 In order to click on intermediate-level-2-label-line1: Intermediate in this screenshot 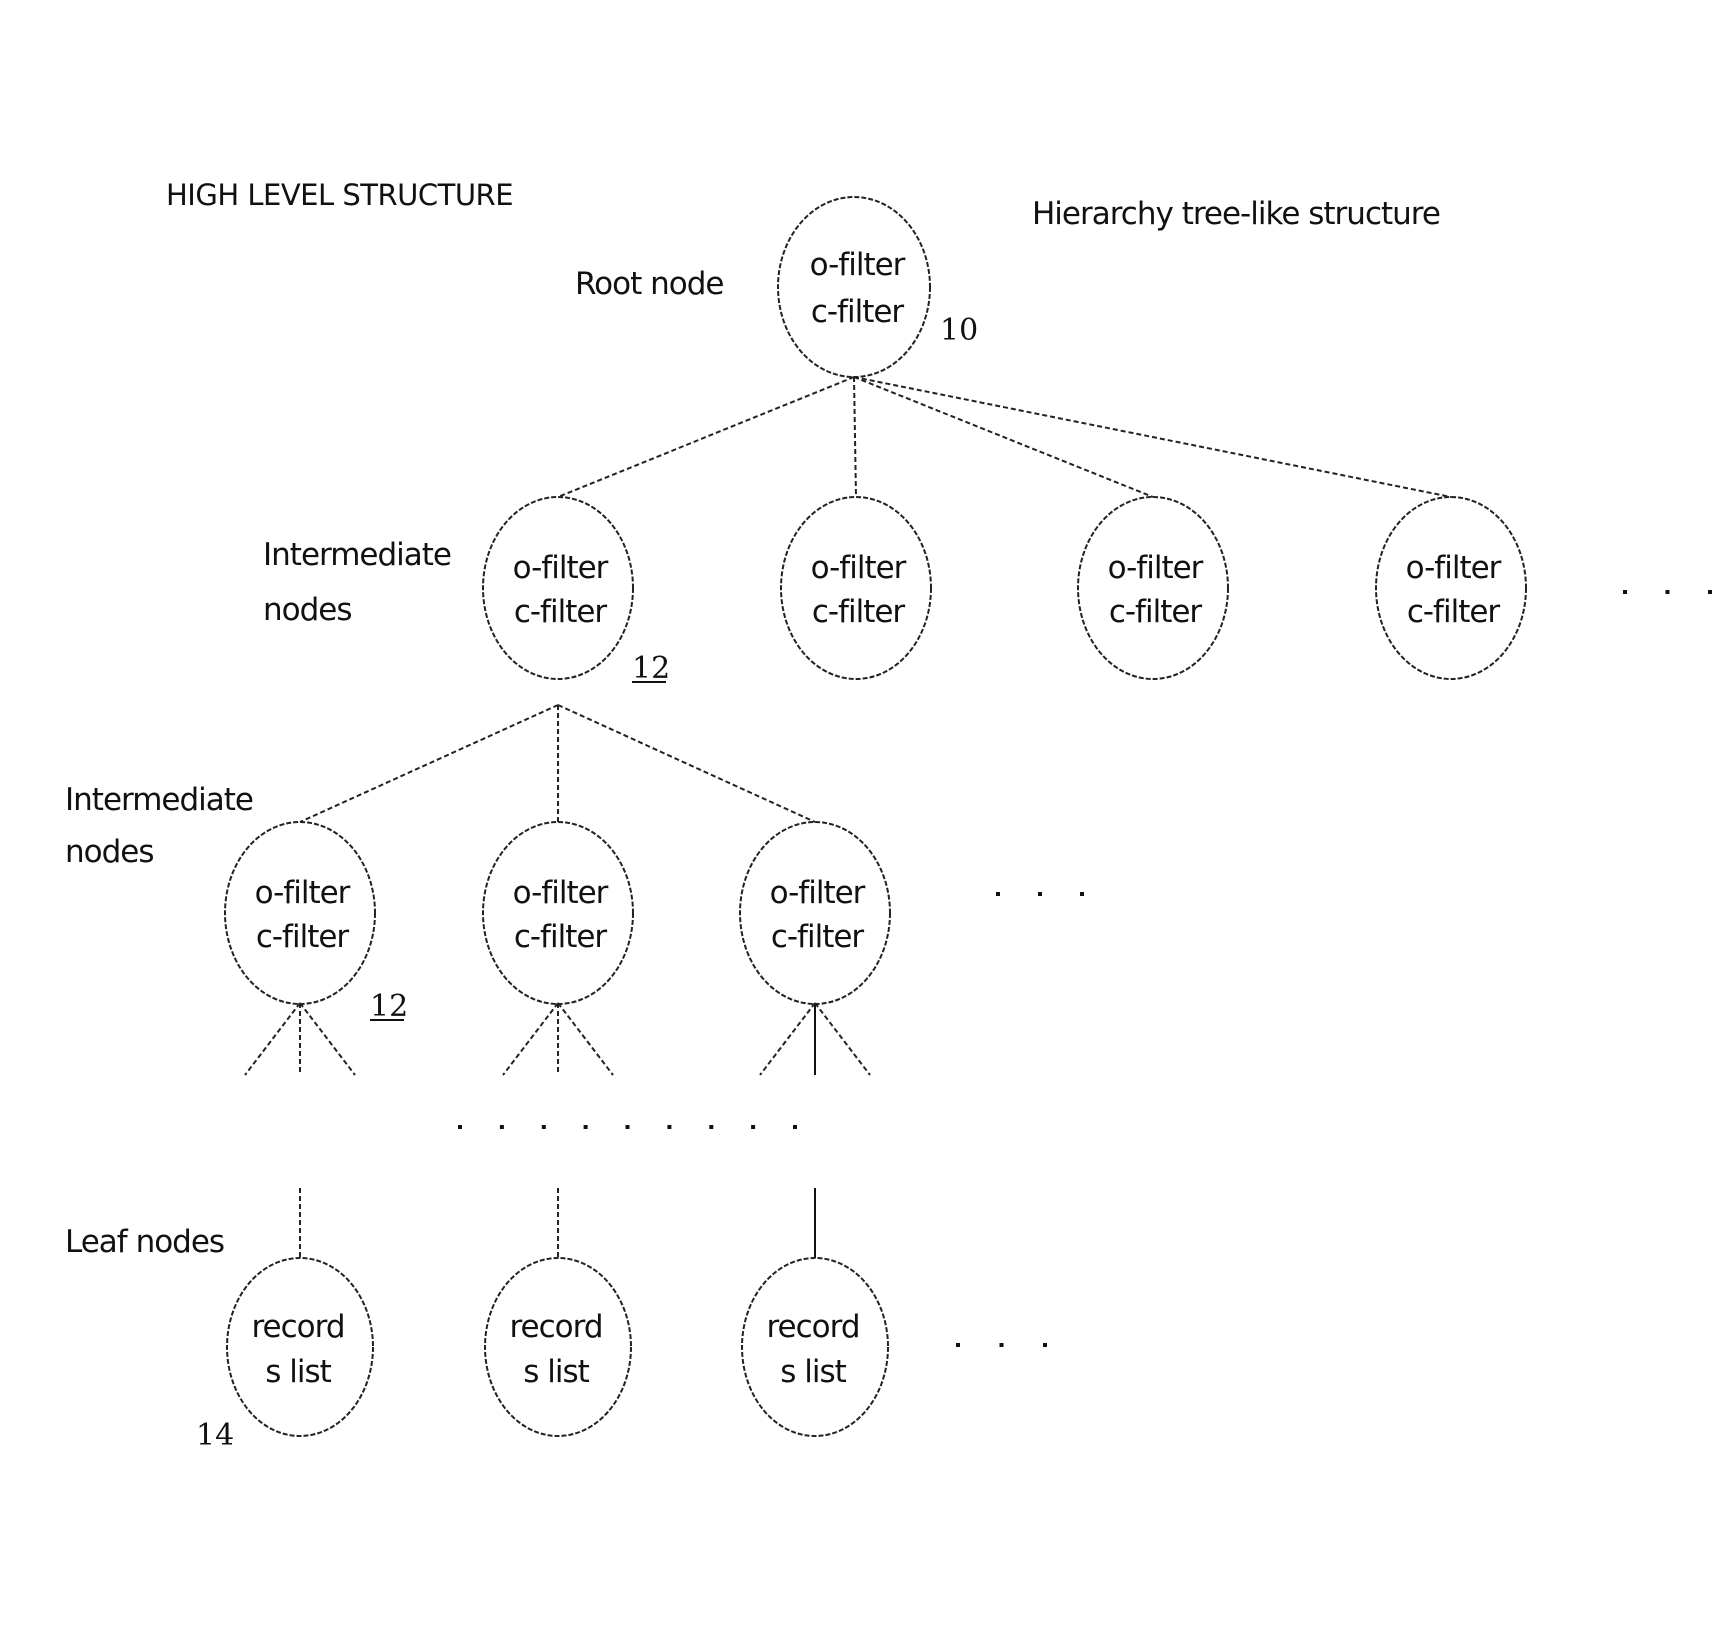, I will do `click(159, 800)`.